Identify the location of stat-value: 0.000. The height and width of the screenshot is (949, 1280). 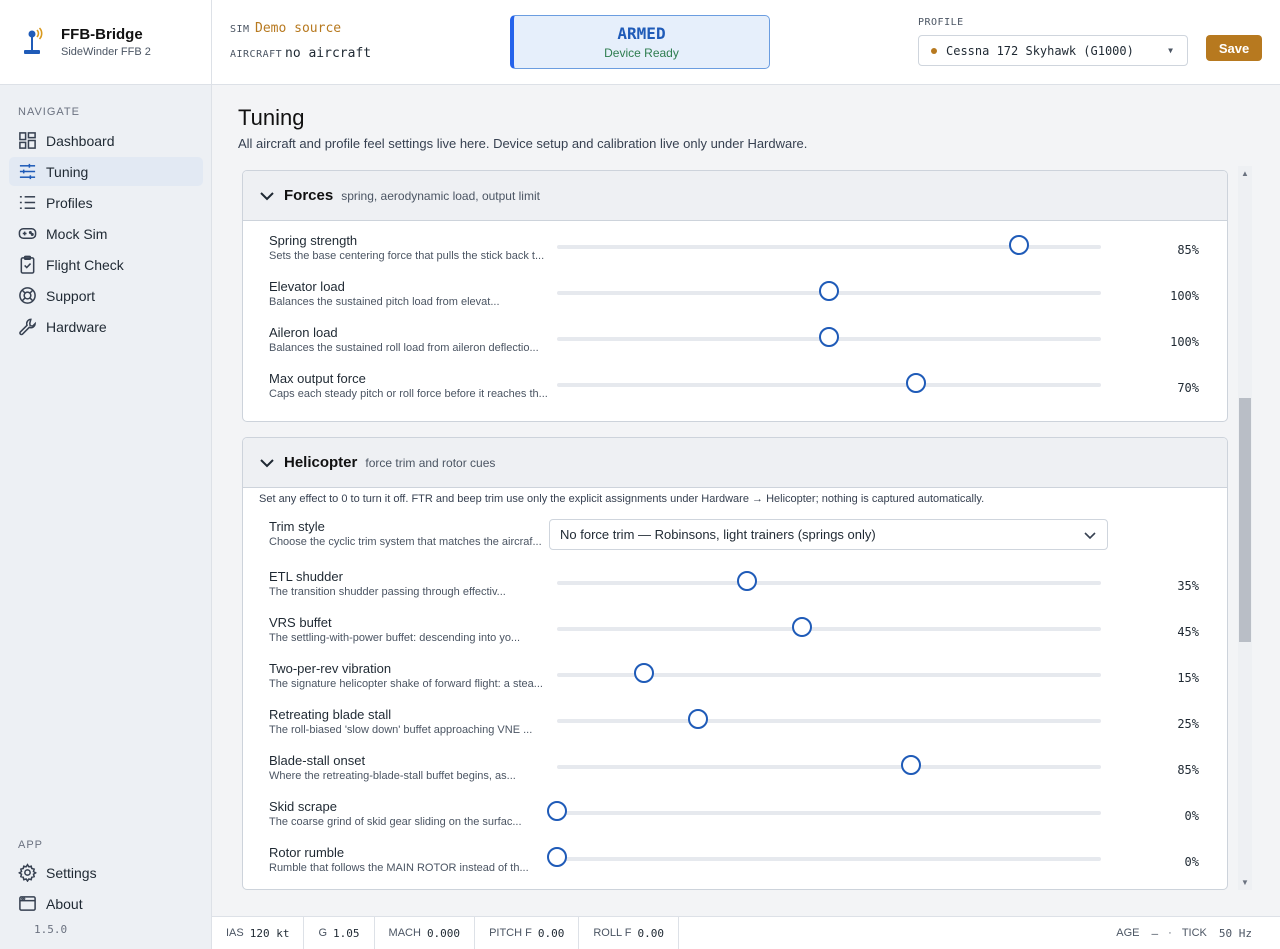
(443, 933).